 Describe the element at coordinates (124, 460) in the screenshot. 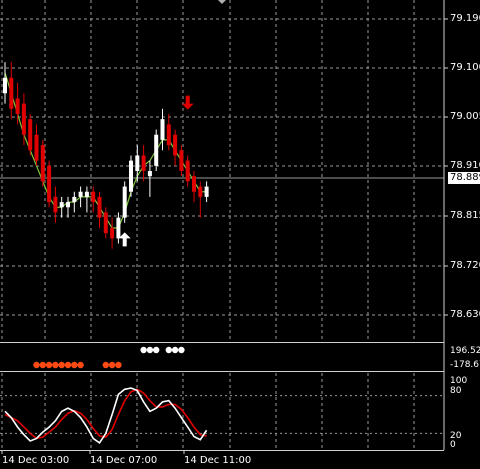

I see `time-label: 14 Dec 07:00` at that location.